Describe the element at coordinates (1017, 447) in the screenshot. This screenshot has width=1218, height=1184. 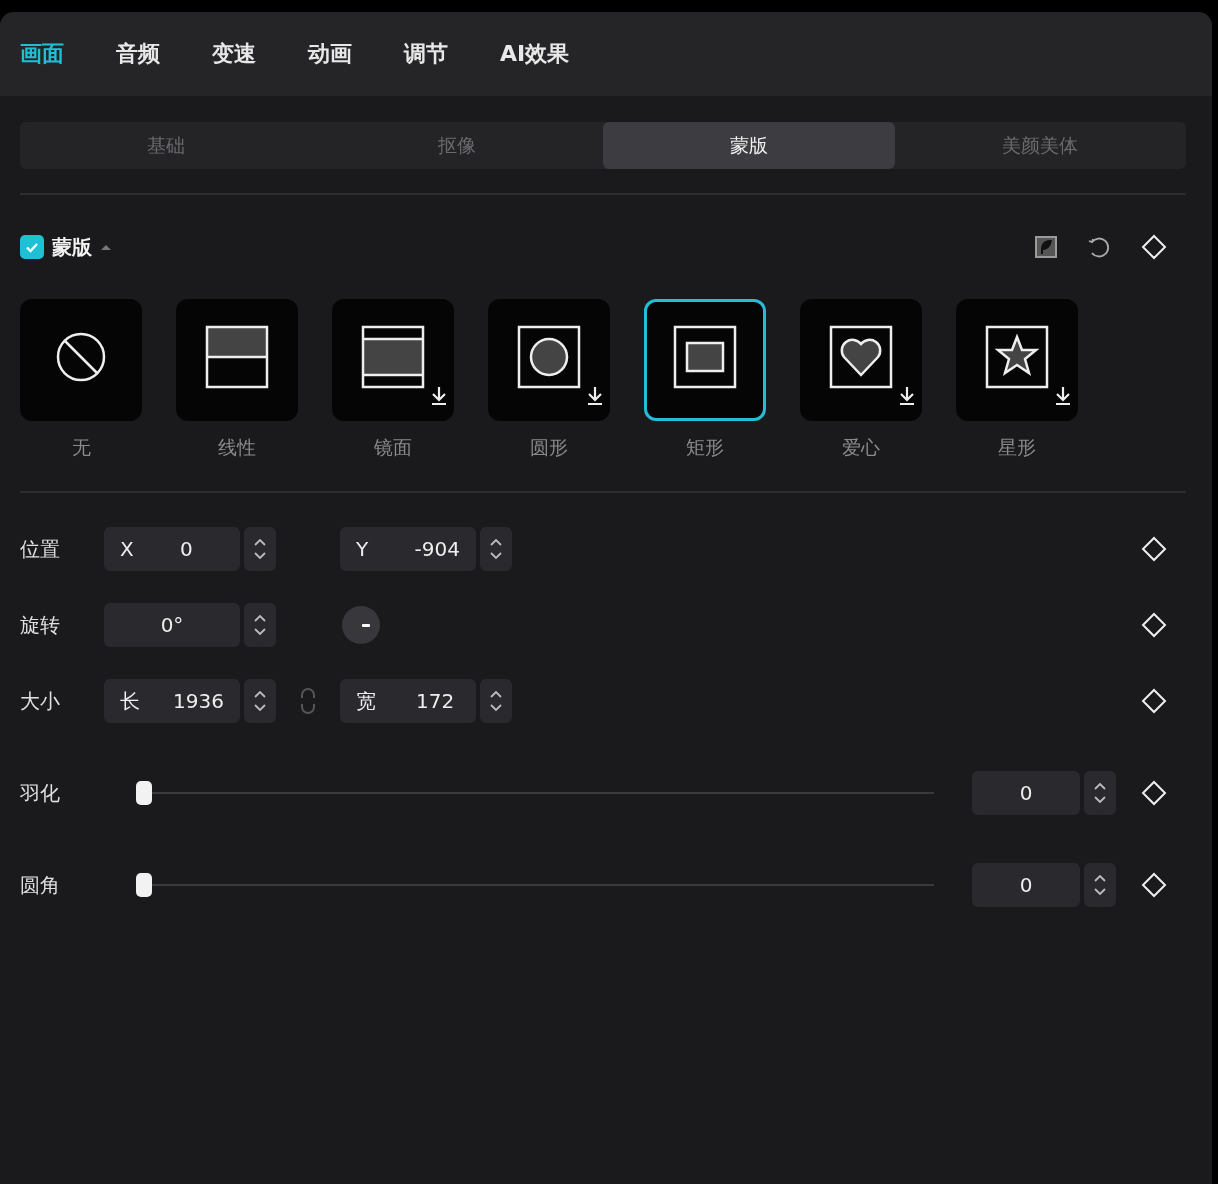
I see `shape-label: 星形` at that location.